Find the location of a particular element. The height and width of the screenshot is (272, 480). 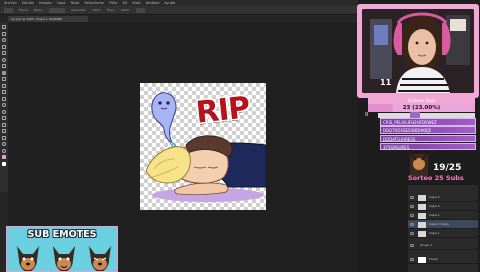

list-item: DBQ7ROSSESSNDHKKJ5 is located at coordinates (428, 130).